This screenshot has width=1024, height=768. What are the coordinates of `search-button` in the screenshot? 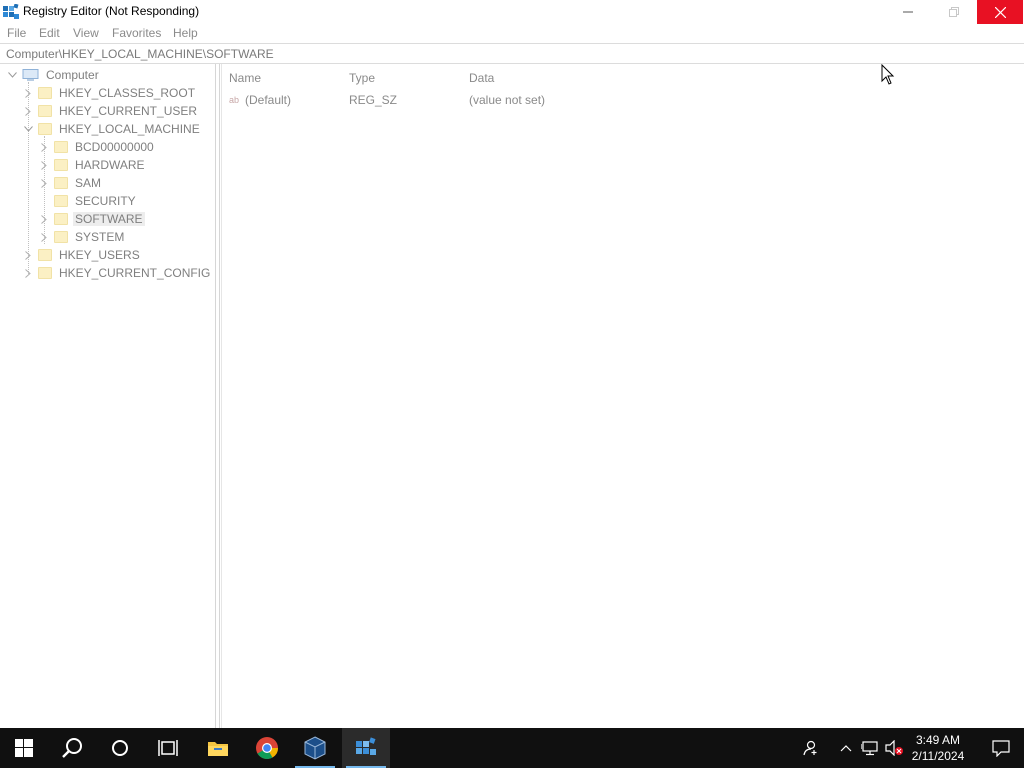 It's located at (72, 748).